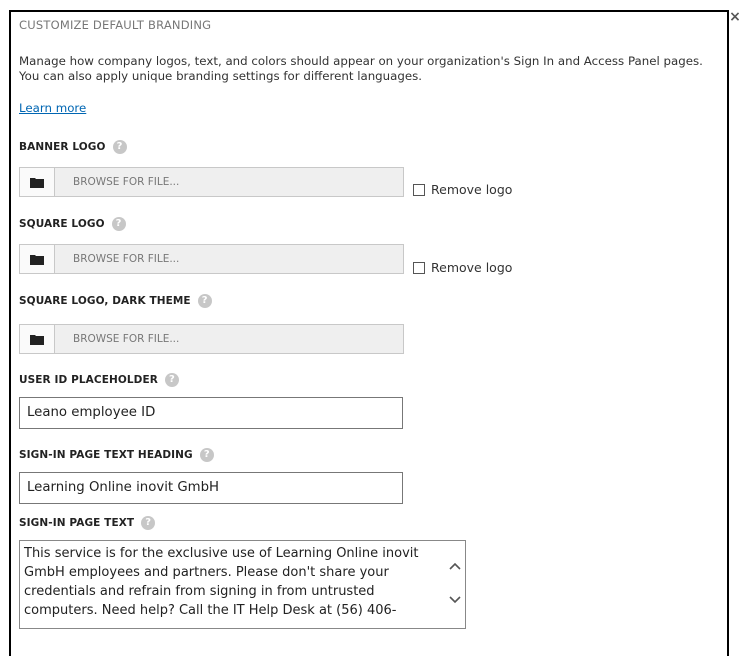 Image resolution: width=739 pixels, height=656 pixels. Describe the element at coordinates (77, 523) in the screenshot. I see `signin-text-label-text: SIGN-IN PAGE TEXT` at that location.